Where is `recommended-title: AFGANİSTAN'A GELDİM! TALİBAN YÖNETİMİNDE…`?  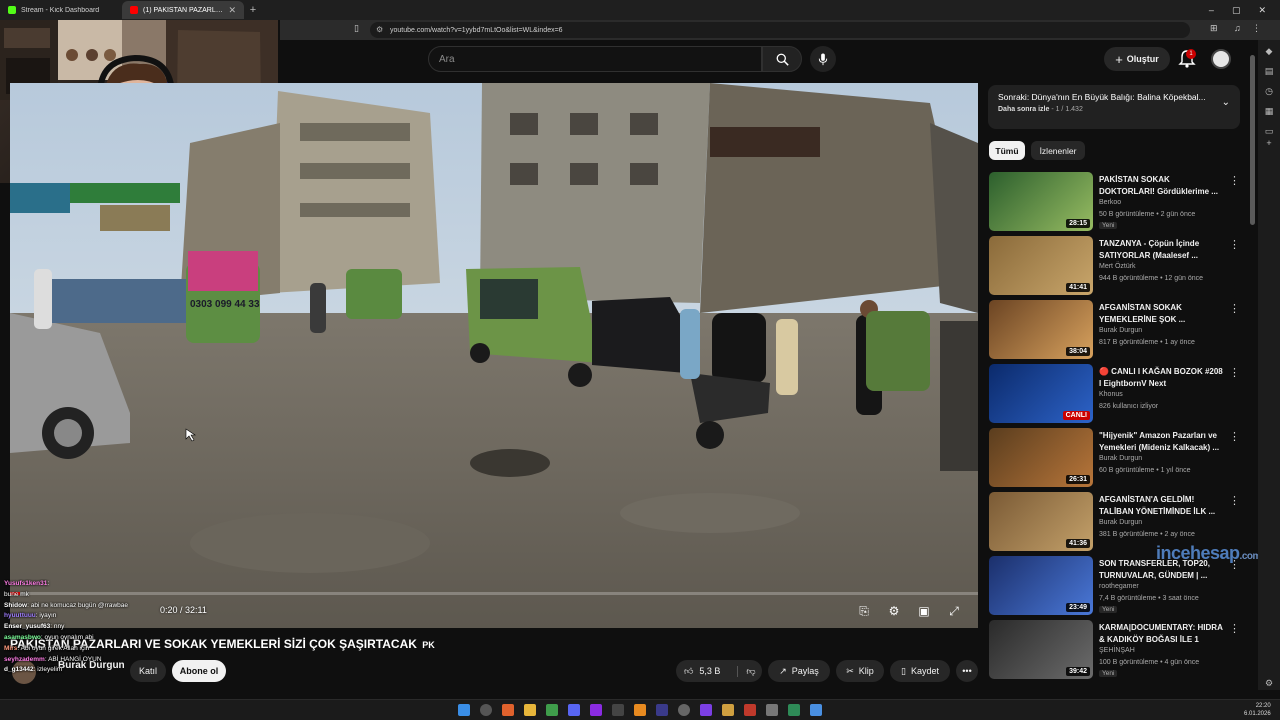
recommended-title: AFGANİSTAN'A GELDİM! TALİBAN YÖNETİMİNDE… is located at coordinates (1162, 505).